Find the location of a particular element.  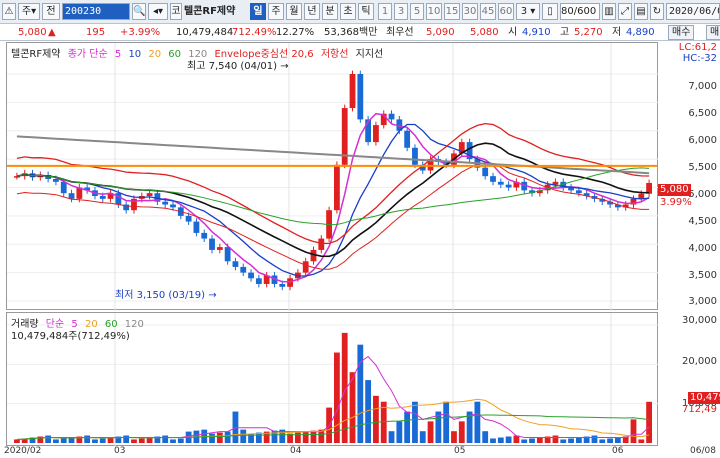

change-arrow: ▲ is located at coordinates (52, 32).